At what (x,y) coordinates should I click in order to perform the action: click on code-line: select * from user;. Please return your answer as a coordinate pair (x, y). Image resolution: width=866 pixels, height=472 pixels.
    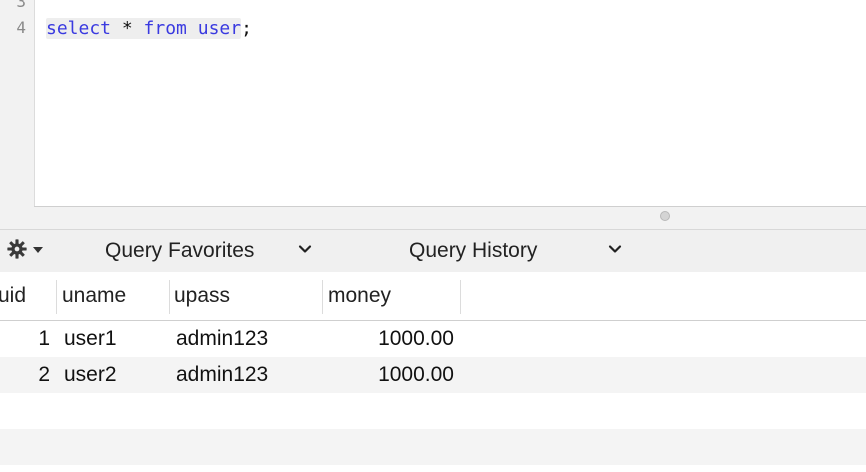
    Looking at the image, I should click on (149, 29).